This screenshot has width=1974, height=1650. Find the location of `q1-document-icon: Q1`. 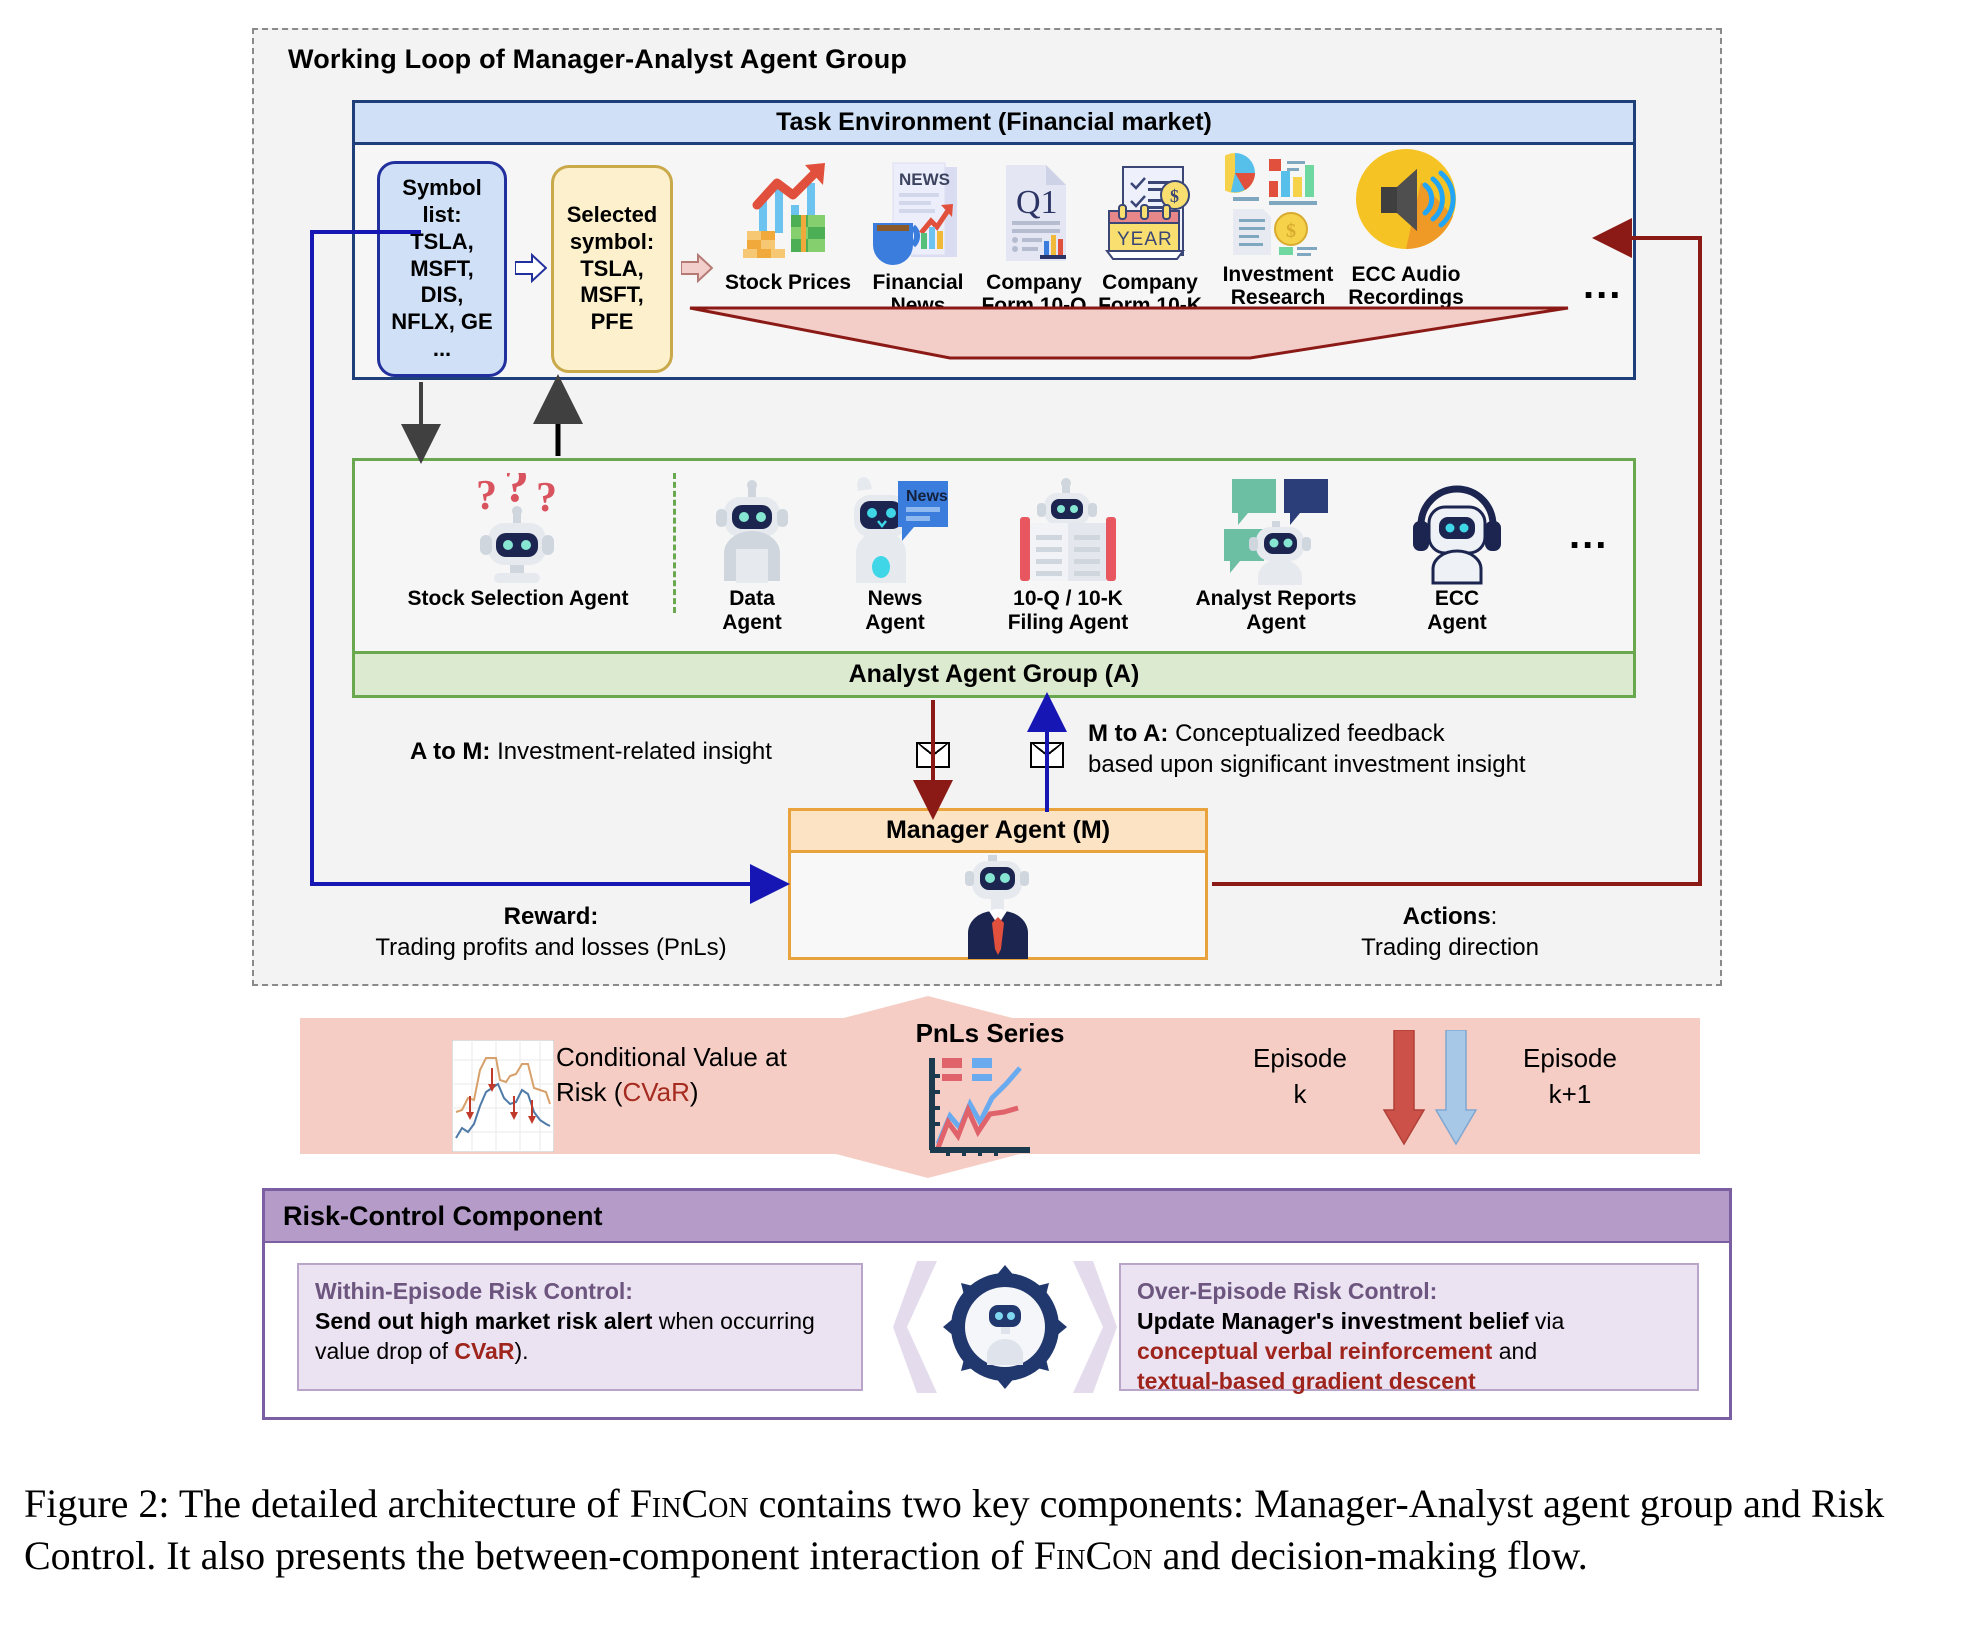

q1-document-icon: Q1 is located at coordinates (1034, 211).